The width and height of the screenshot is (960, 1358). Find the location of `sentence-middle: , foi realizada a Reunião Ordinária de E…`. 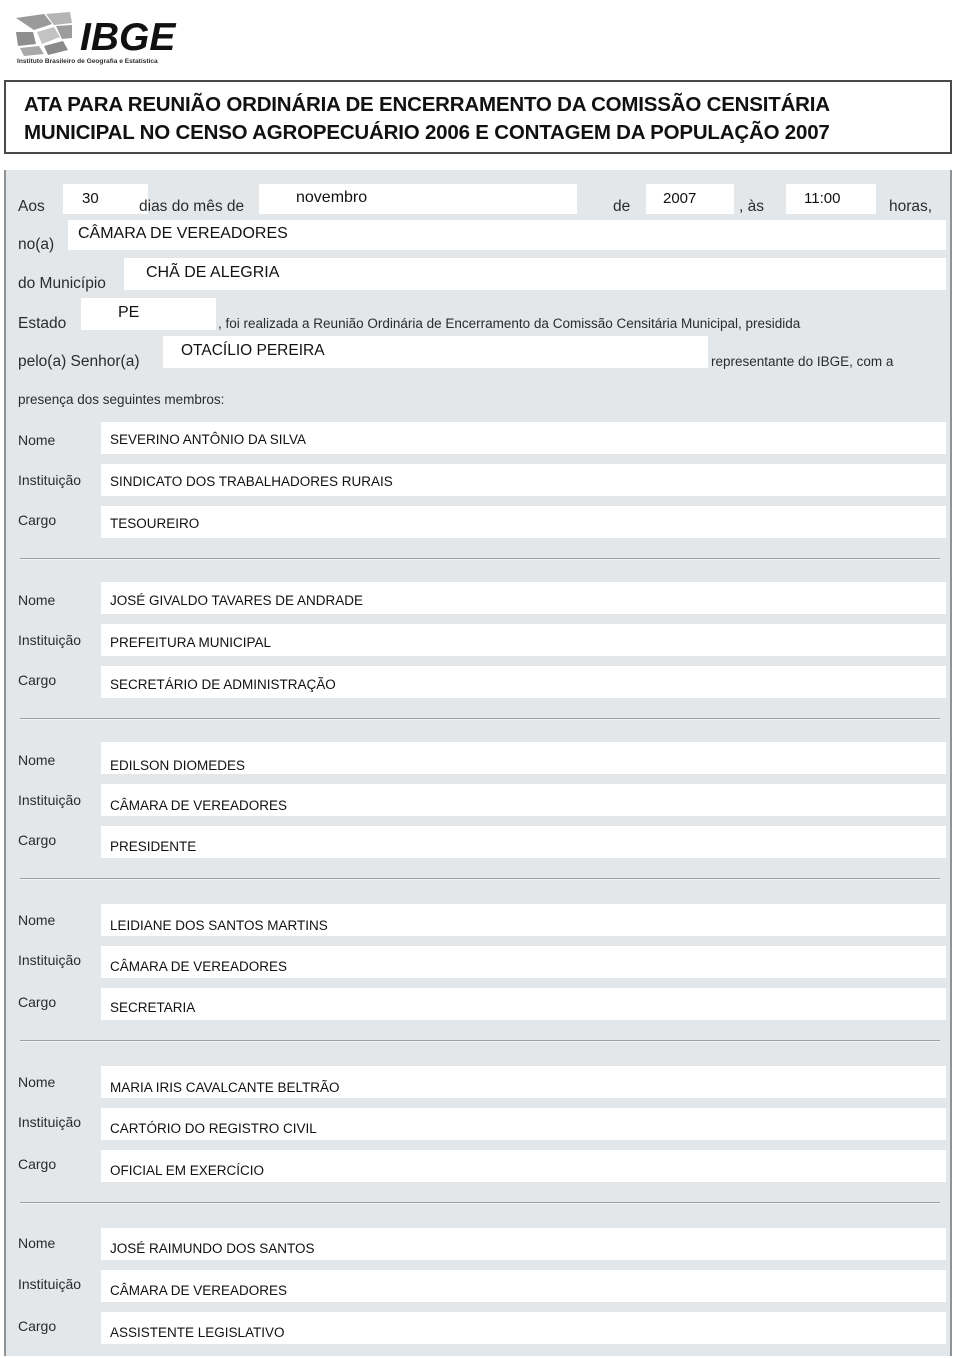

sentence-middle: , foi realizada a Reunião Ordinária de E… is located at coordinates (509, 323).